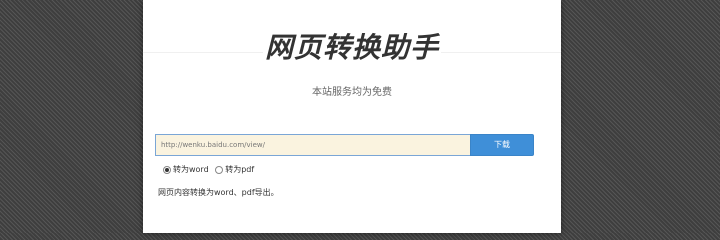 This screenshot has width=720, height=240. I want to click on option-pdf: 转为pdf, so click(234, 169).